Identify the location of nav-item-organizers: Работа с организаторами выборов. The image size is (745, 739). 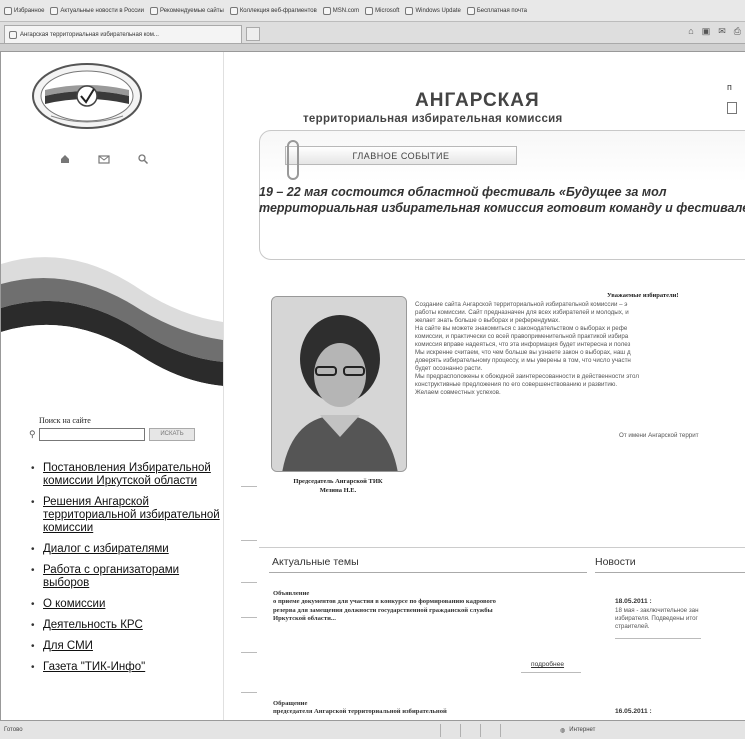
(126, 577).